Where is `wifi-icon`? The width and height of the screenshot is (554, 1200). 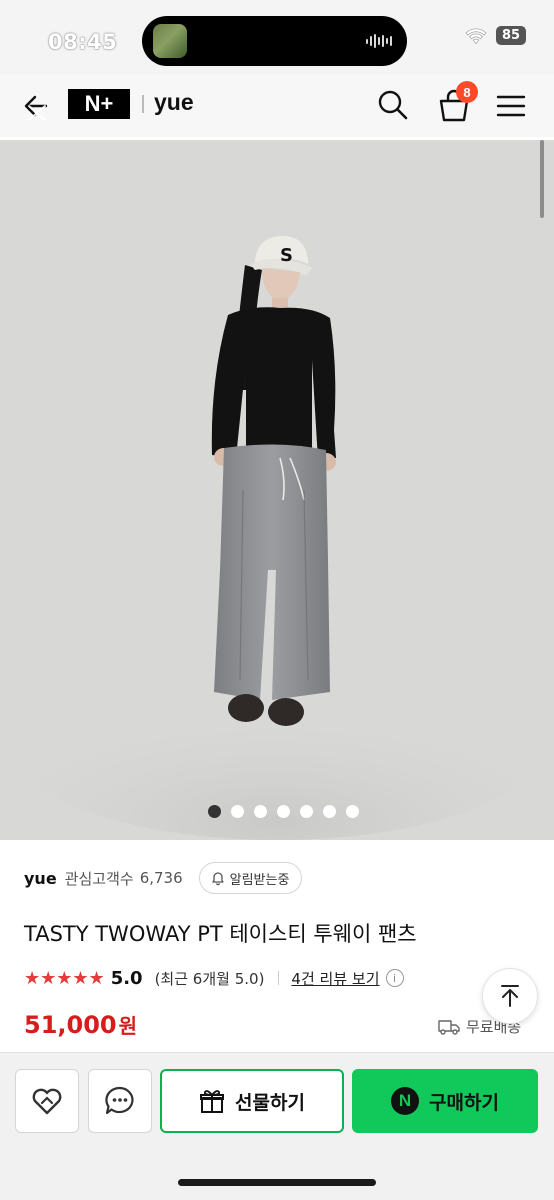 wifi-icon is located at coordinates (476, 35).